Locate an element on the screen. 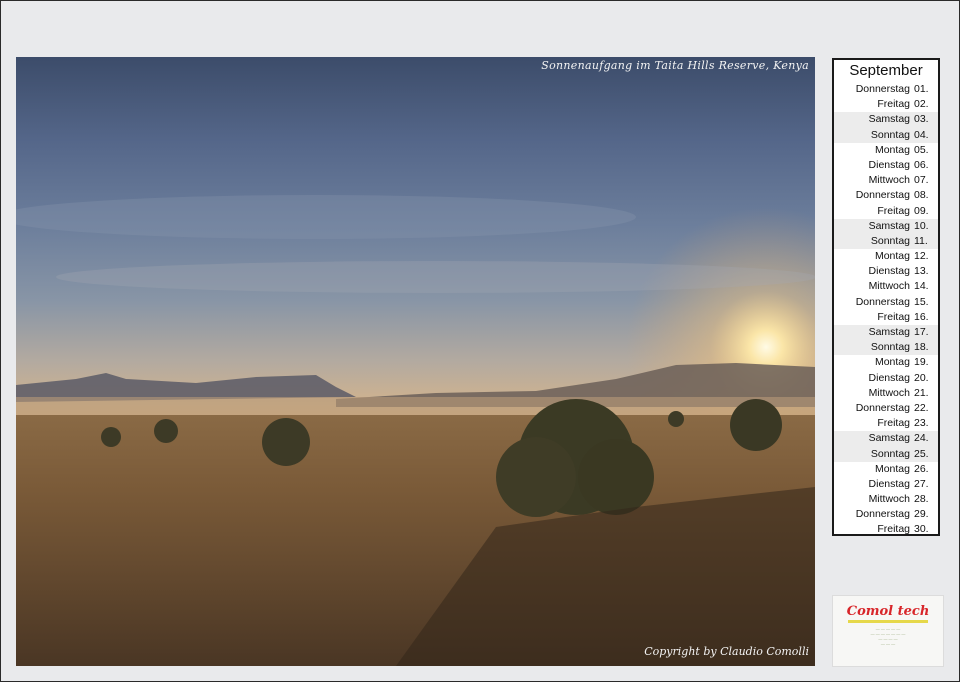  day-number: 06. is located at coordinates (921, 164).